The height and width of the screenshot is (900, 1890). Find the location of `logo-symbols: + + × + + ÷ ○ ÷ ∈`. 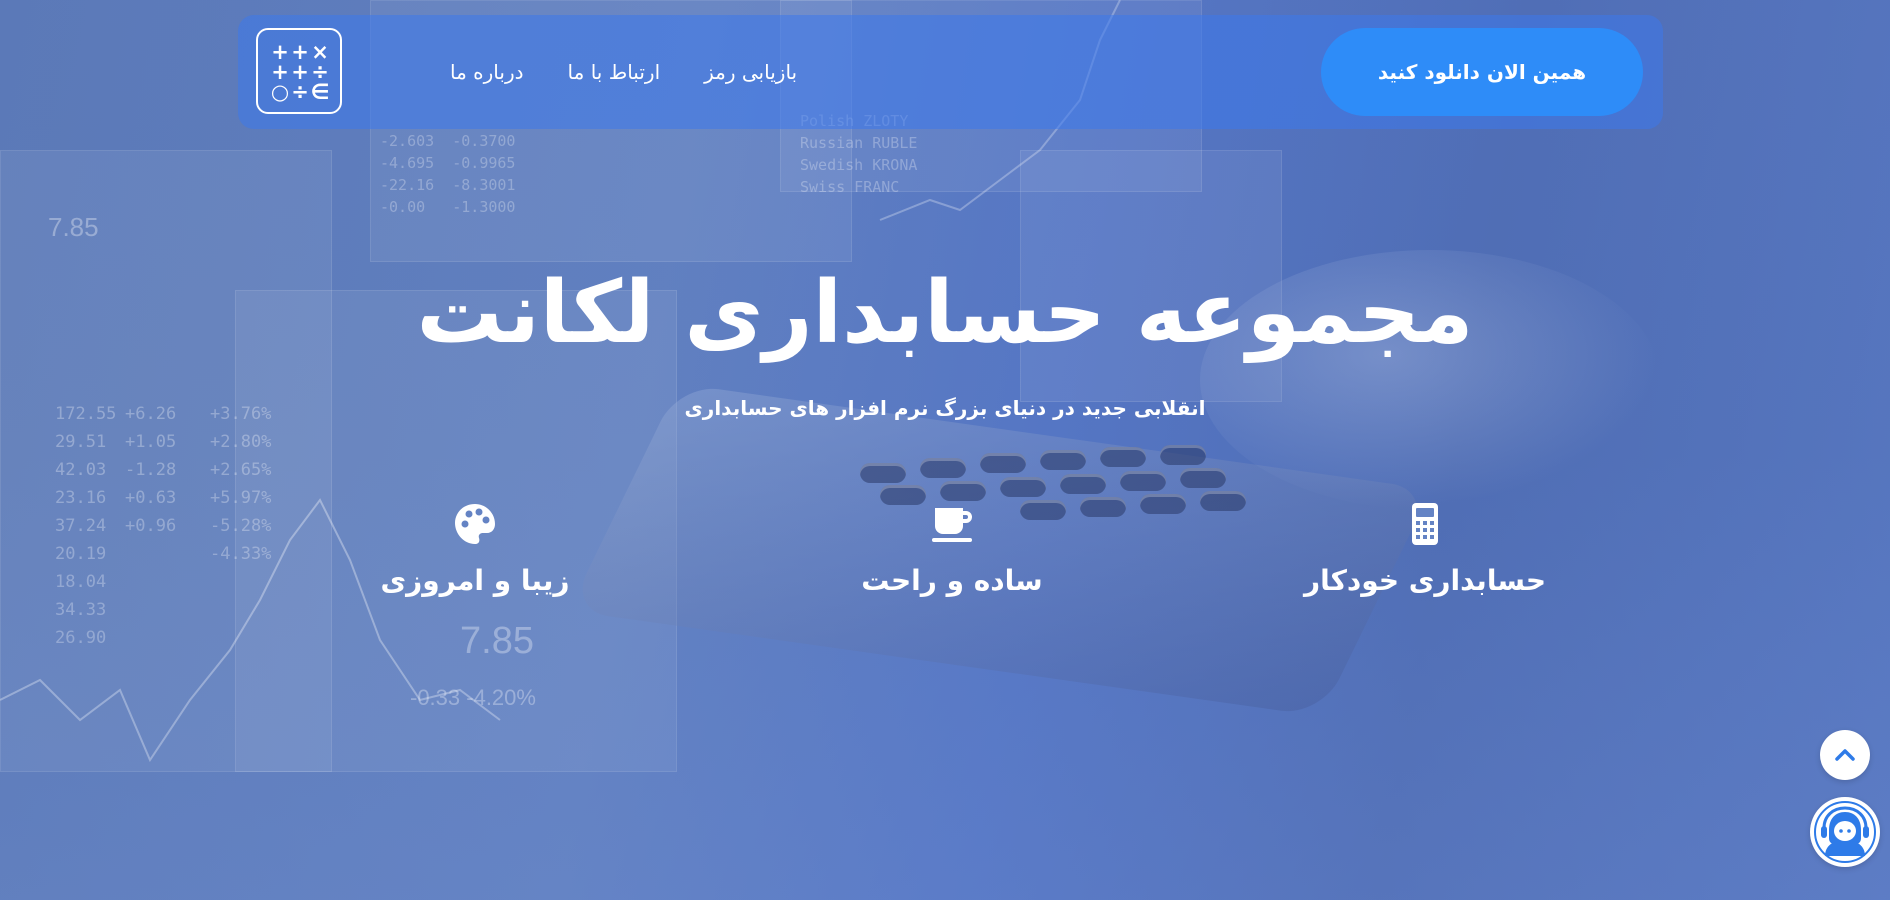

logo-symbols: + + × + + ÷ ○ ÷ ∈ is located at coordinates (300, 72).